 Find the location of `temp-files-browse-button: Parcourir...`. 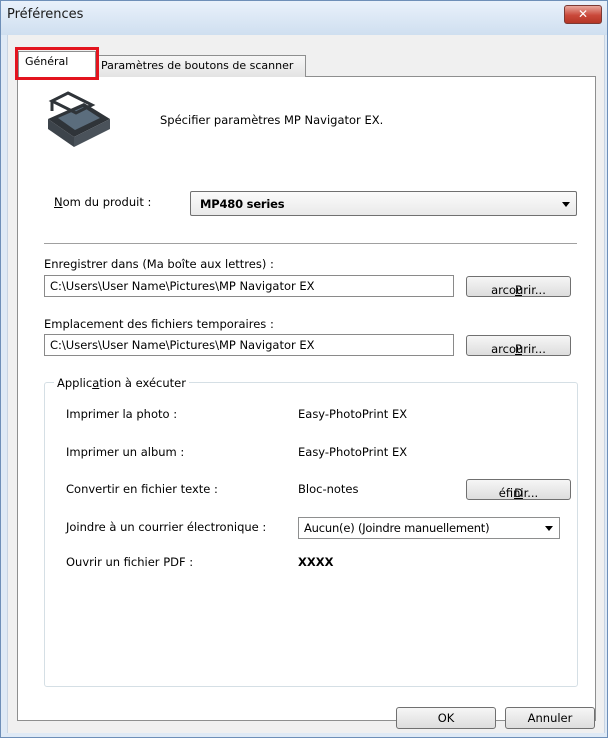

temp-files-browse-button: Parcourir... is located at coordinates (518, 345).